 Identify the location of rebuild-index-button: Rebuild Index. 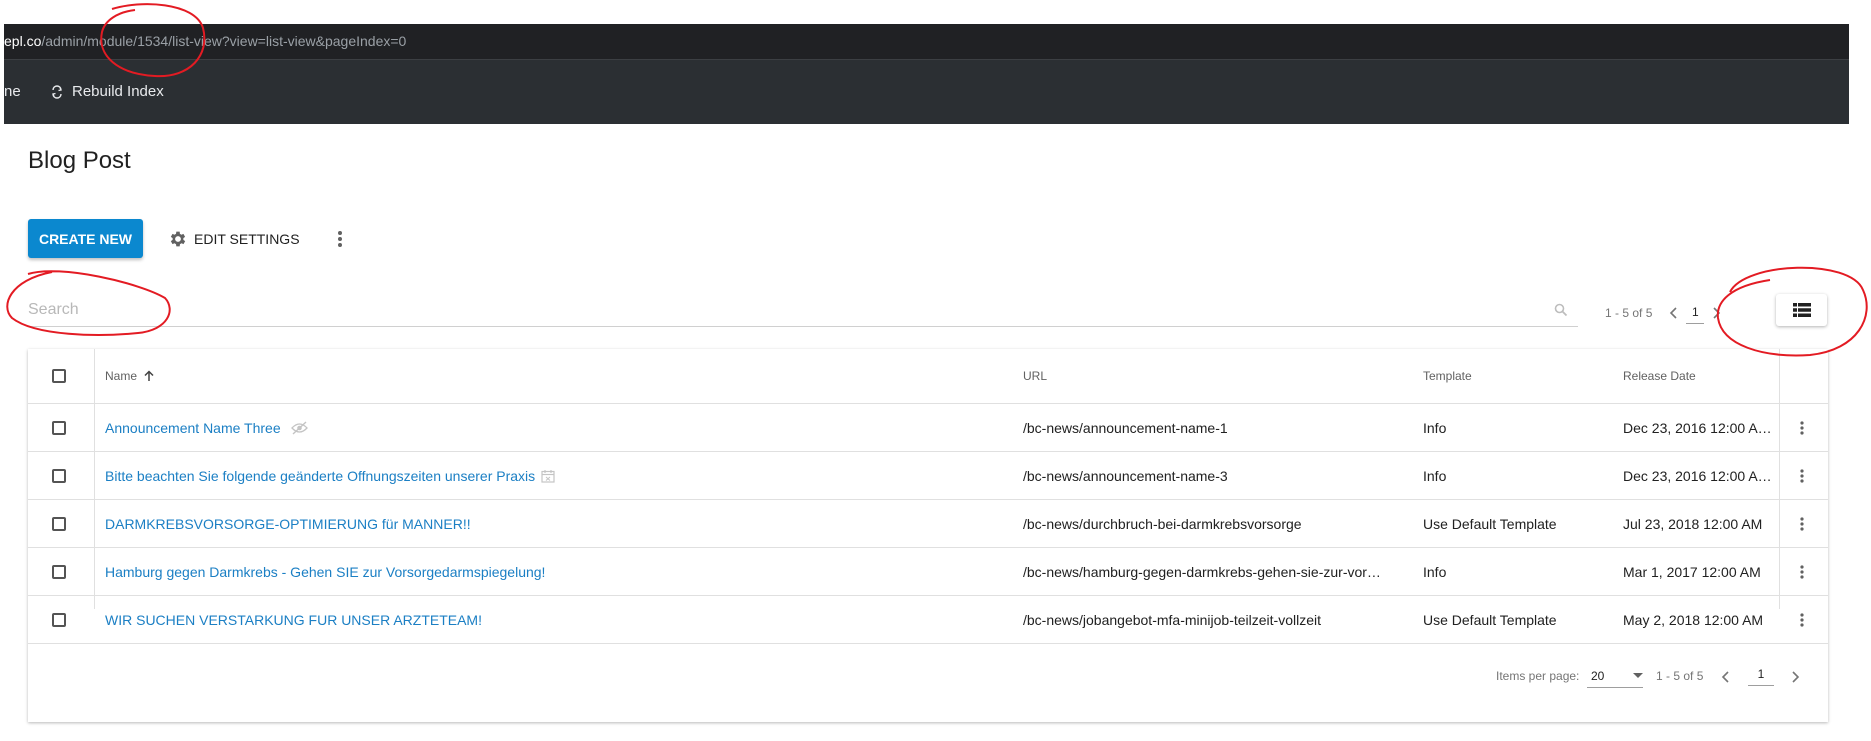
(107, 92).